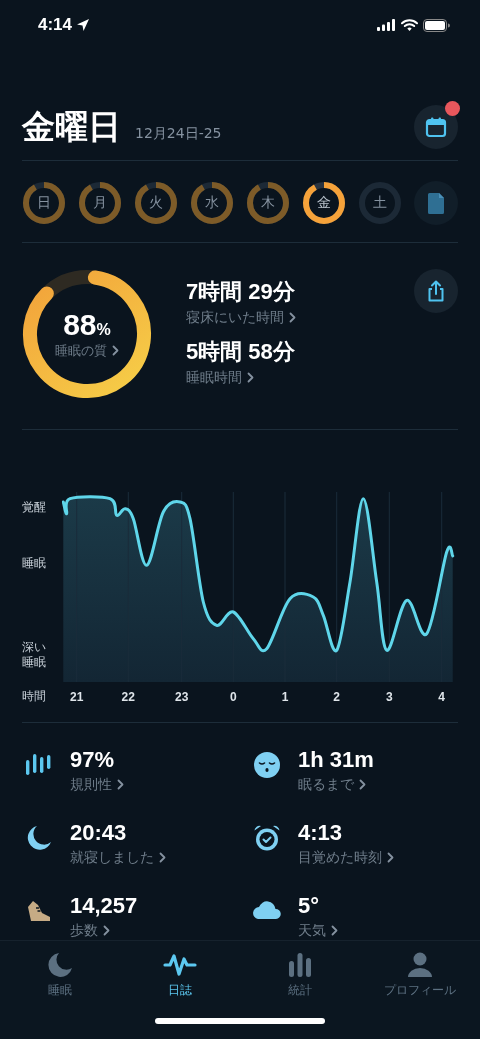 Image resolution: width=480 pixels, height=1039 pixels. Describe the element at coordinates (83, 25) in the screenshot. I see `location-arrow-icon` at that location.